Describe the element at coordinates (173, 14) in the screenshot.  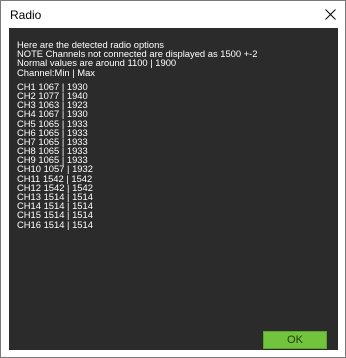
I see `title-bar: Radio` at that location.